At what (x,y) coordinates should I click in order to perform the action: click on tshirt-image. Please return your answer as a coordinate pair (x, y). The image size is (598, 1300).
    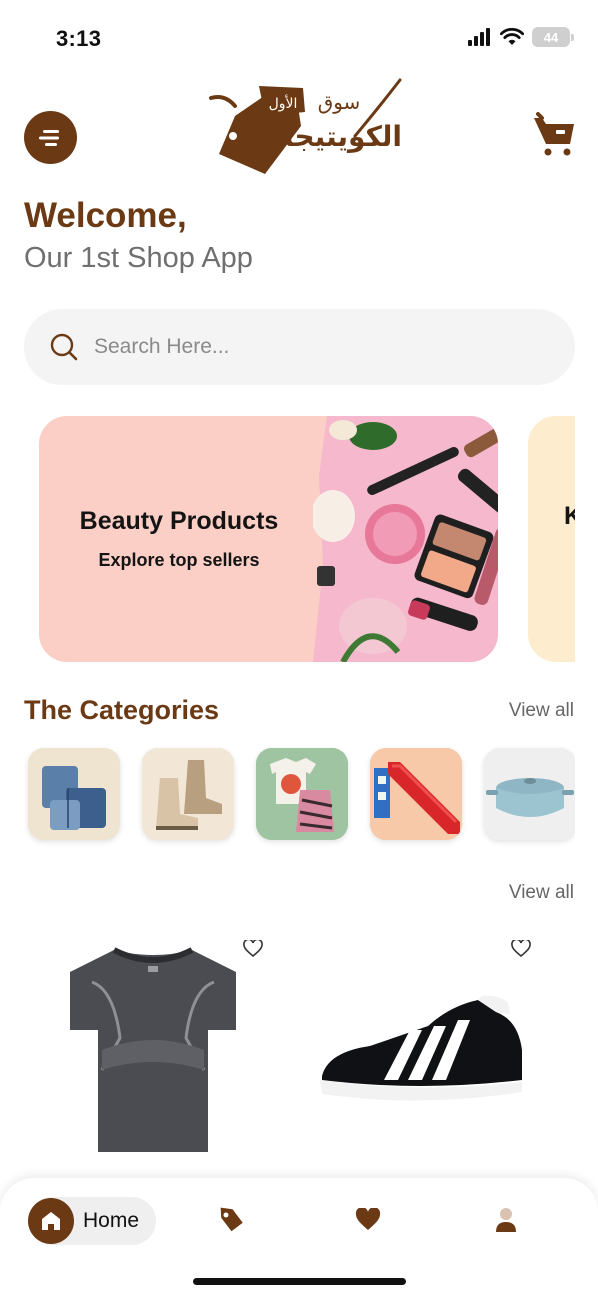
    Looking at the image, I should click on (153, 1049).